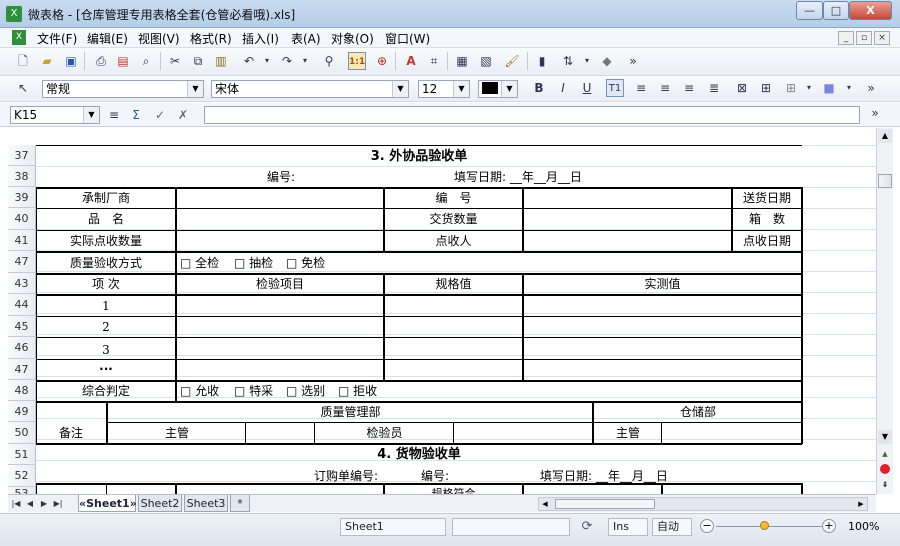 The image size is (900, 546). I want to click on row-header-47b: 47, so click(22, 369).